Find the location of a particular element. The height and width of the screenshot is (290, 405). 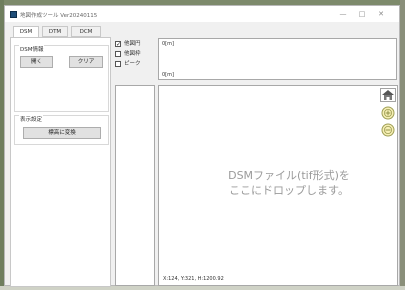

title-bar: 地図作成ツール Ver20240115 — □ ✕ is located at coordinates (202, 14).